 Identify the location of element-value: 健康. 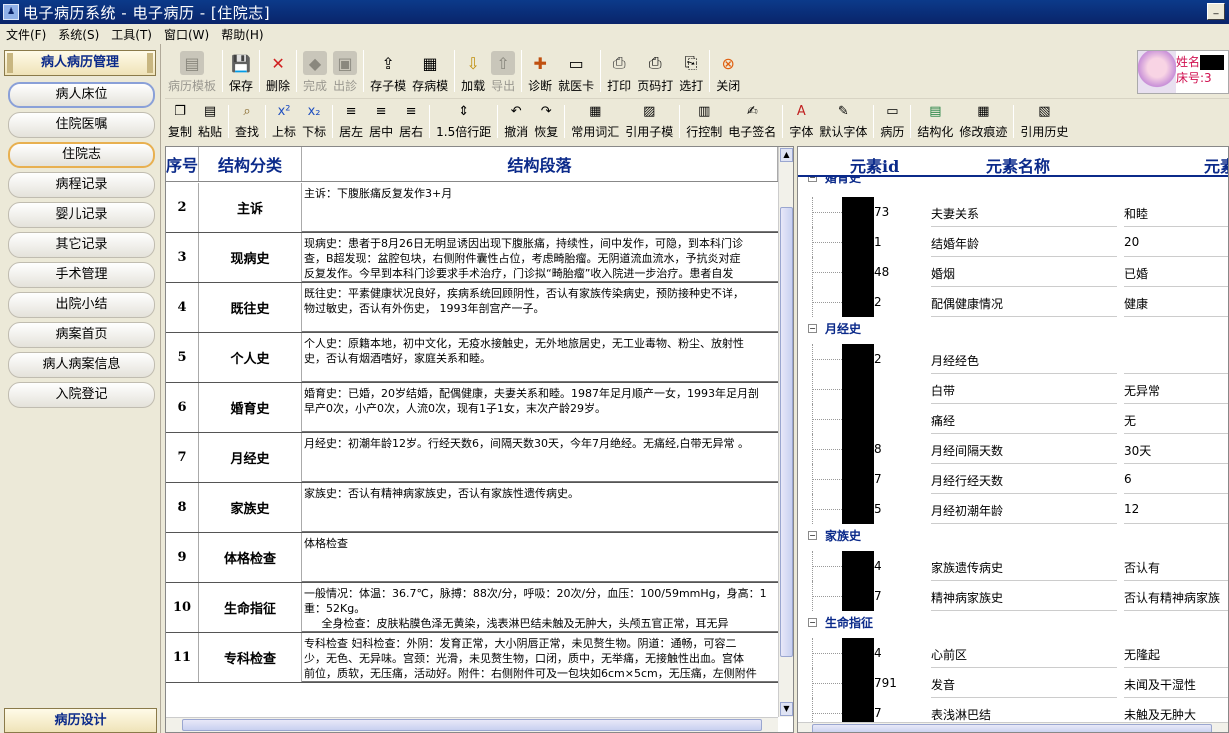
(1176, 306).